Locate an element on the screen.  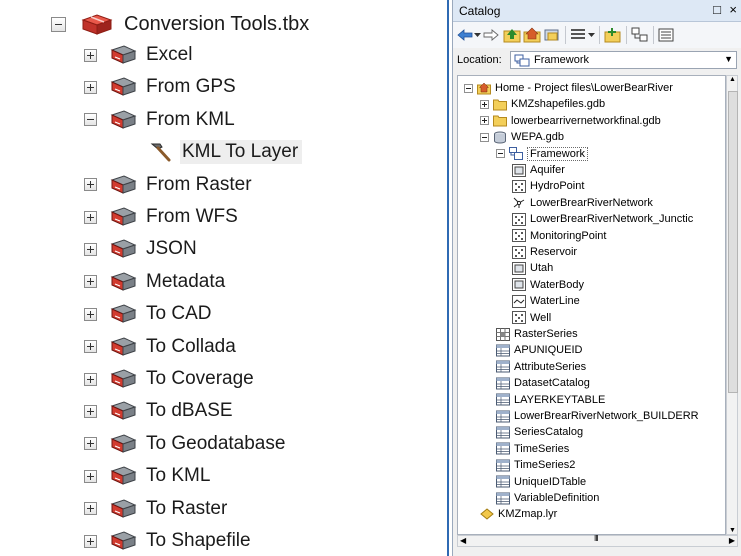
tool-row: KML To Layer is located at coordinates (225, 152).